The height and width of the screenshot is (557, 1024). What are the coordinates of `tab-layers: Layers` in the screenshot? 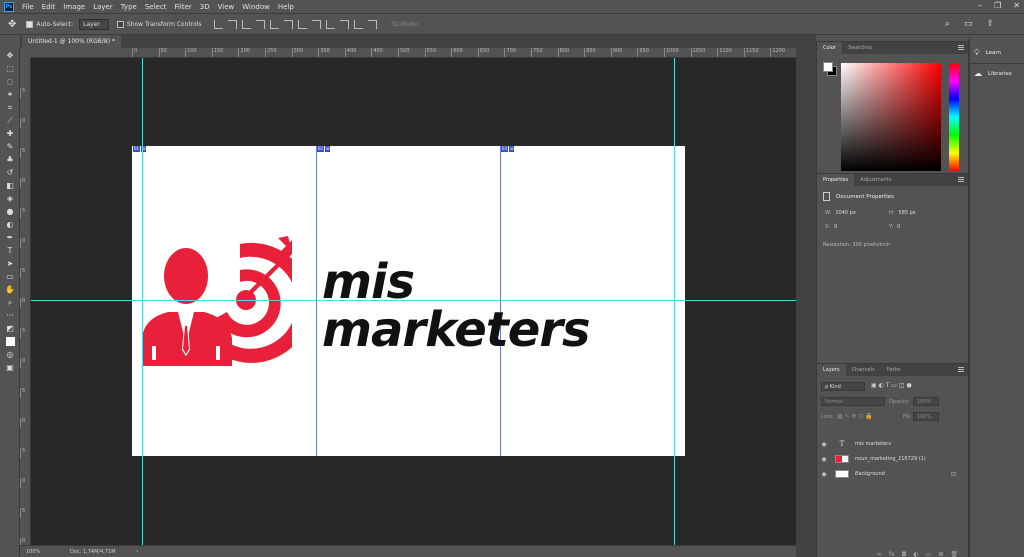 It's located at (831, 370).